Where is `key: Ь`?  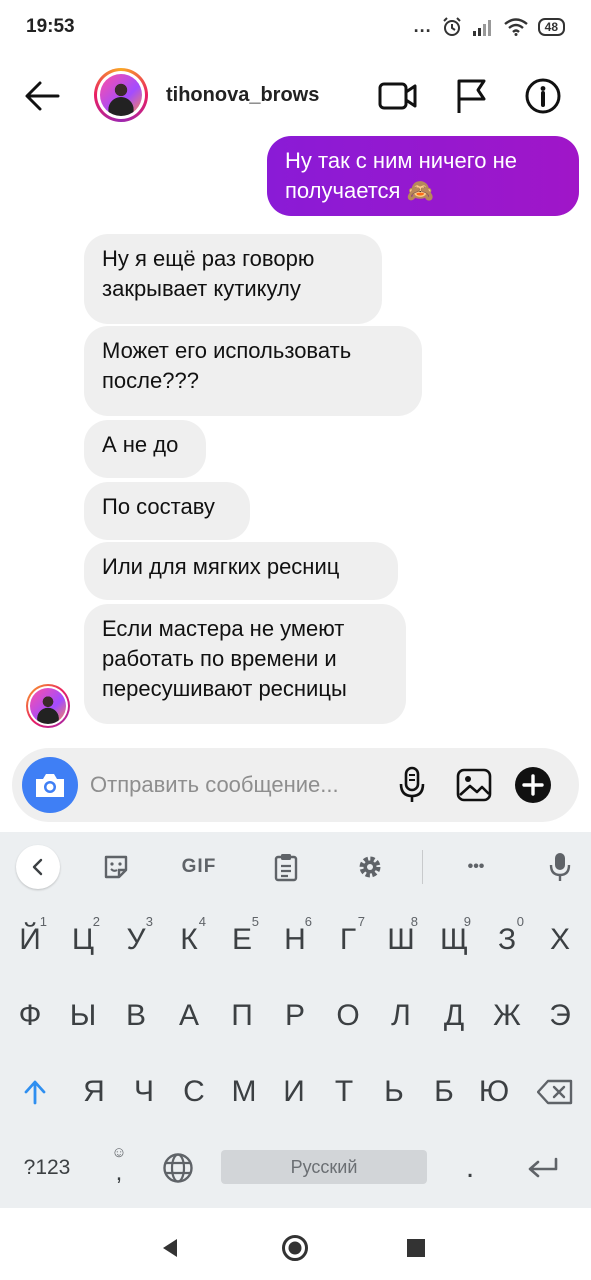
key: Ь is located at coordinates (394, 1092).